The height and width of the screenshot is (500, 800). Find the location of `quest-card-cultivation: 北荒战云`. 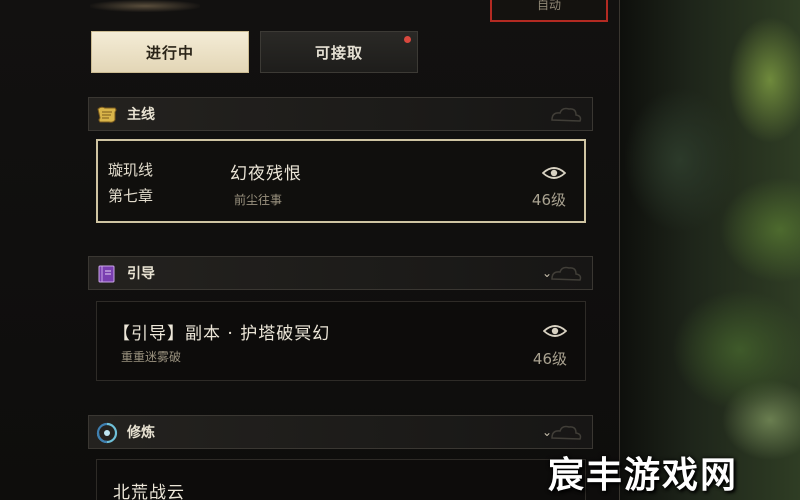

quest-card-cultivation: 北荒战云 is located at coordinates (341, 479).